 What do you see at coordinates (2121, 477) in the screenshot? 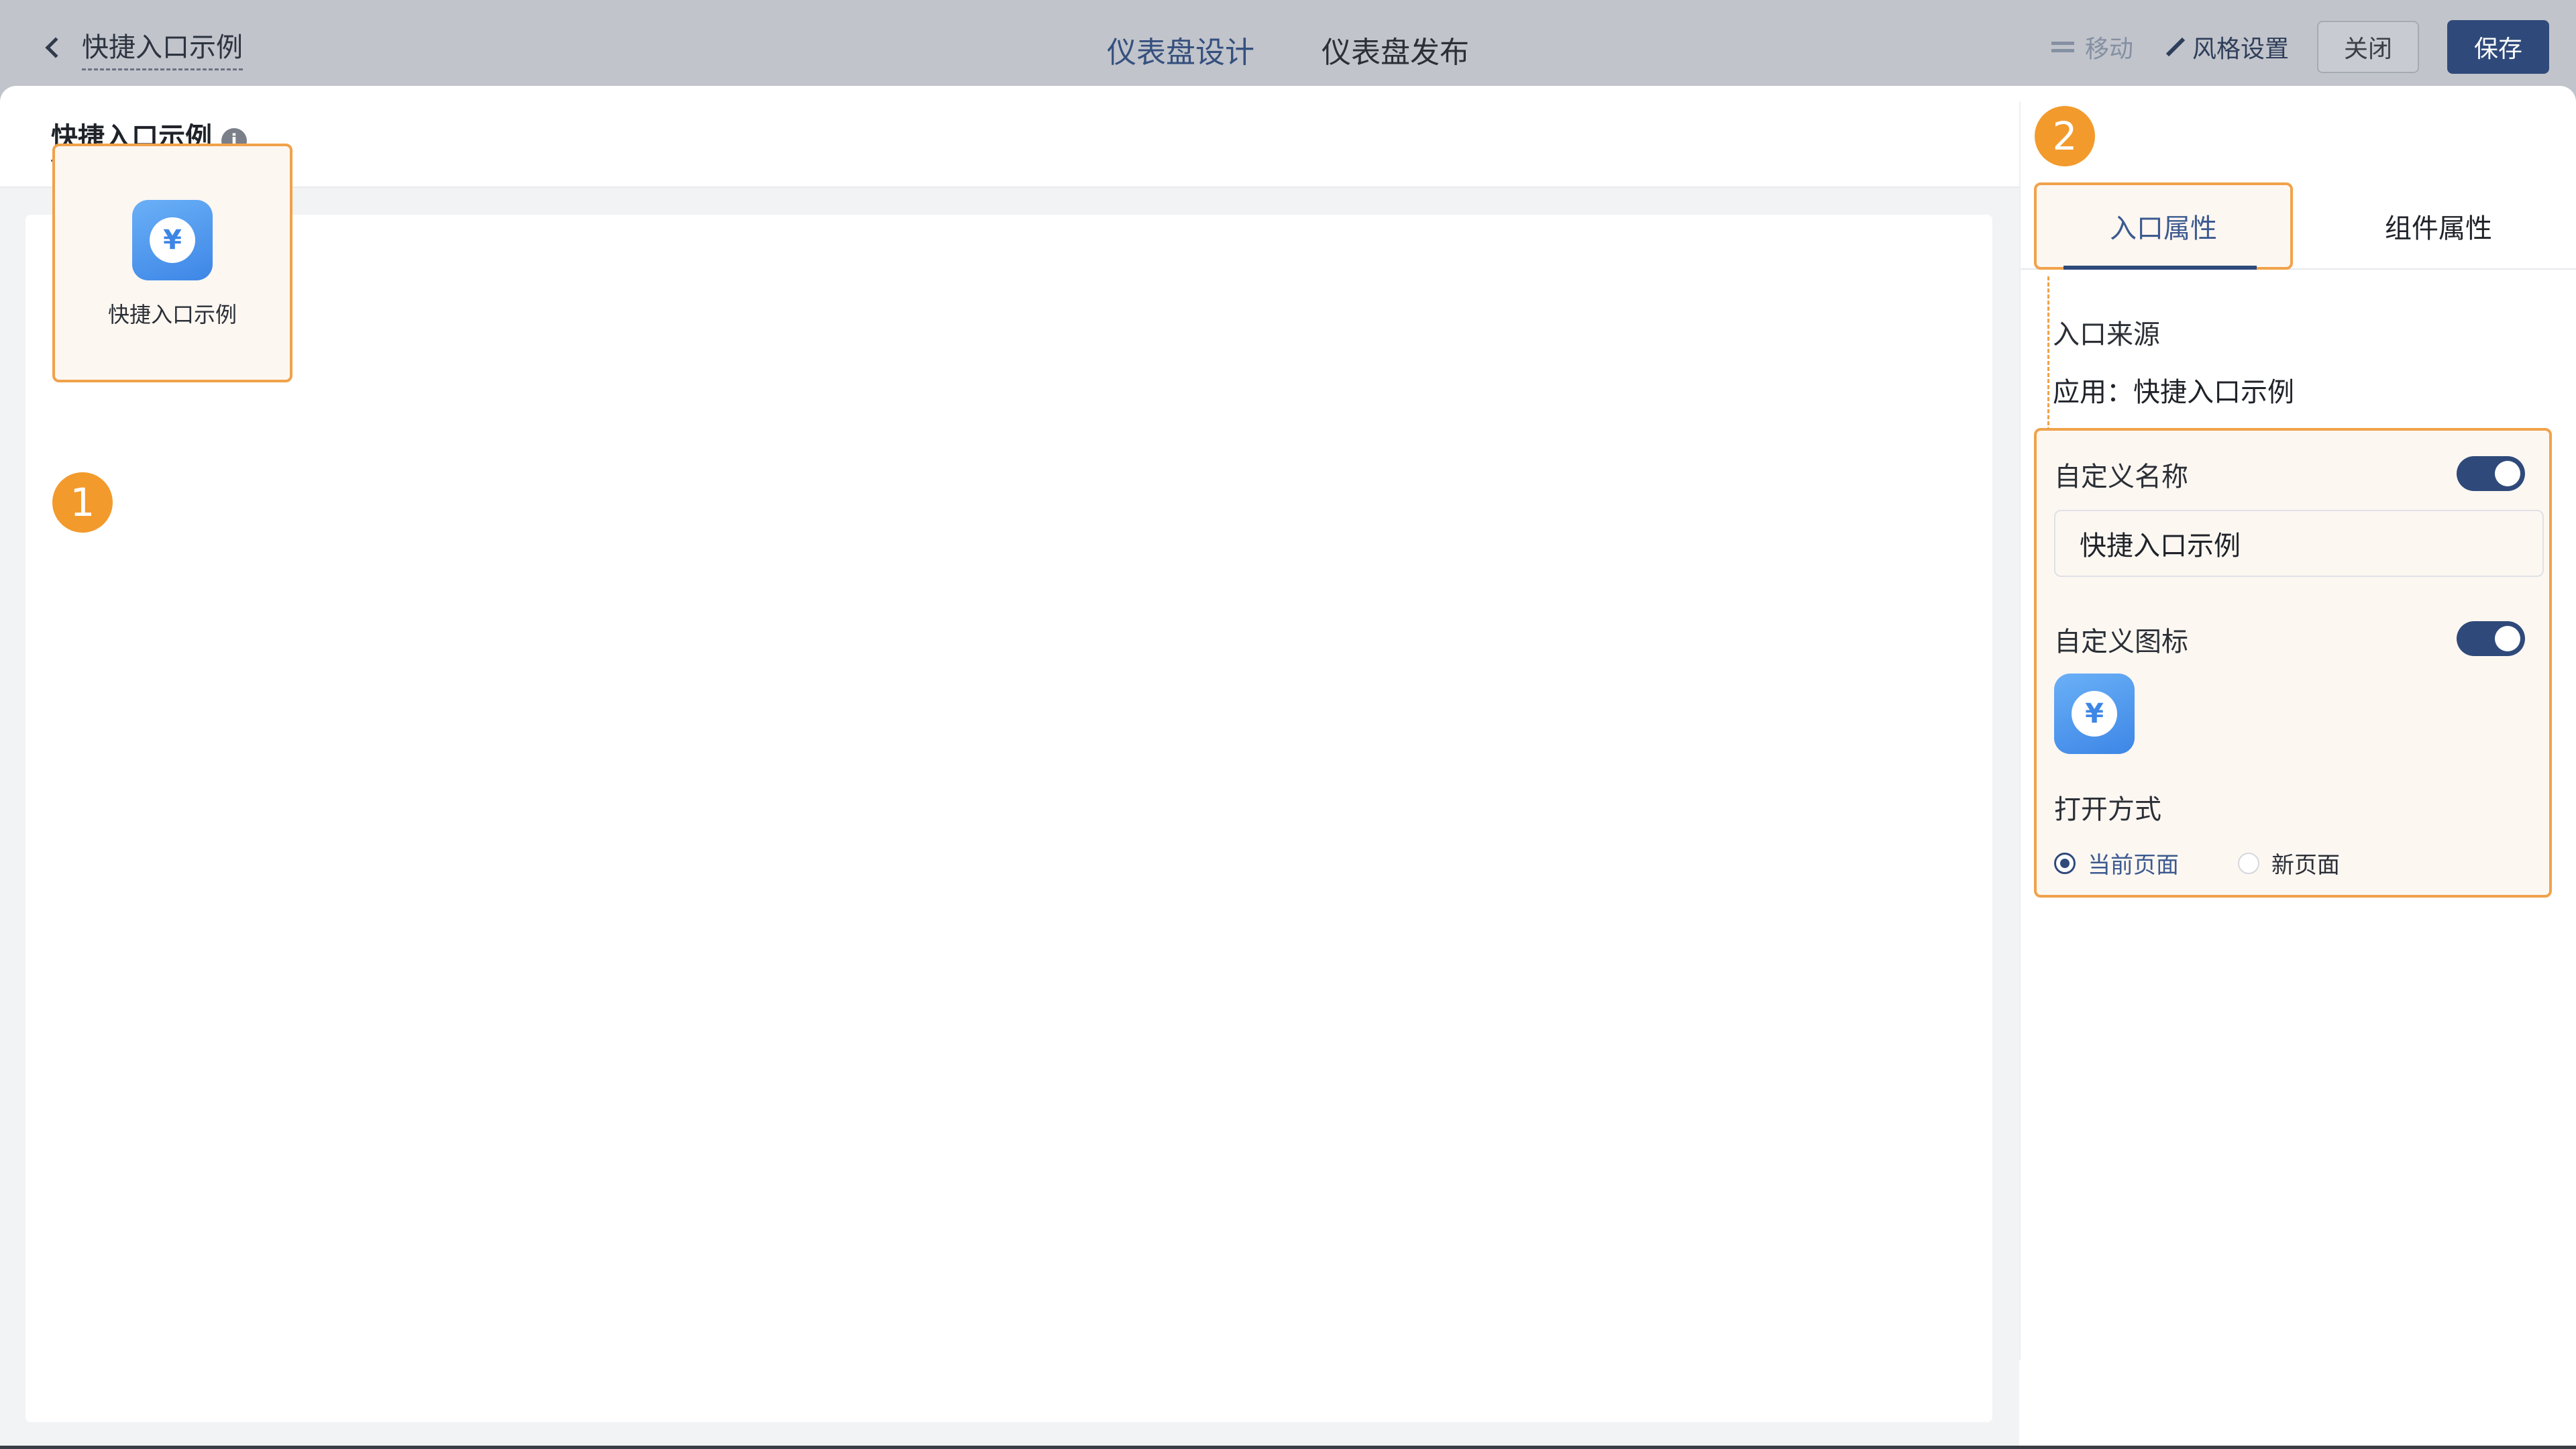
I see `custom-name-label: 自定义名称` at bounding box center [2121, 477].